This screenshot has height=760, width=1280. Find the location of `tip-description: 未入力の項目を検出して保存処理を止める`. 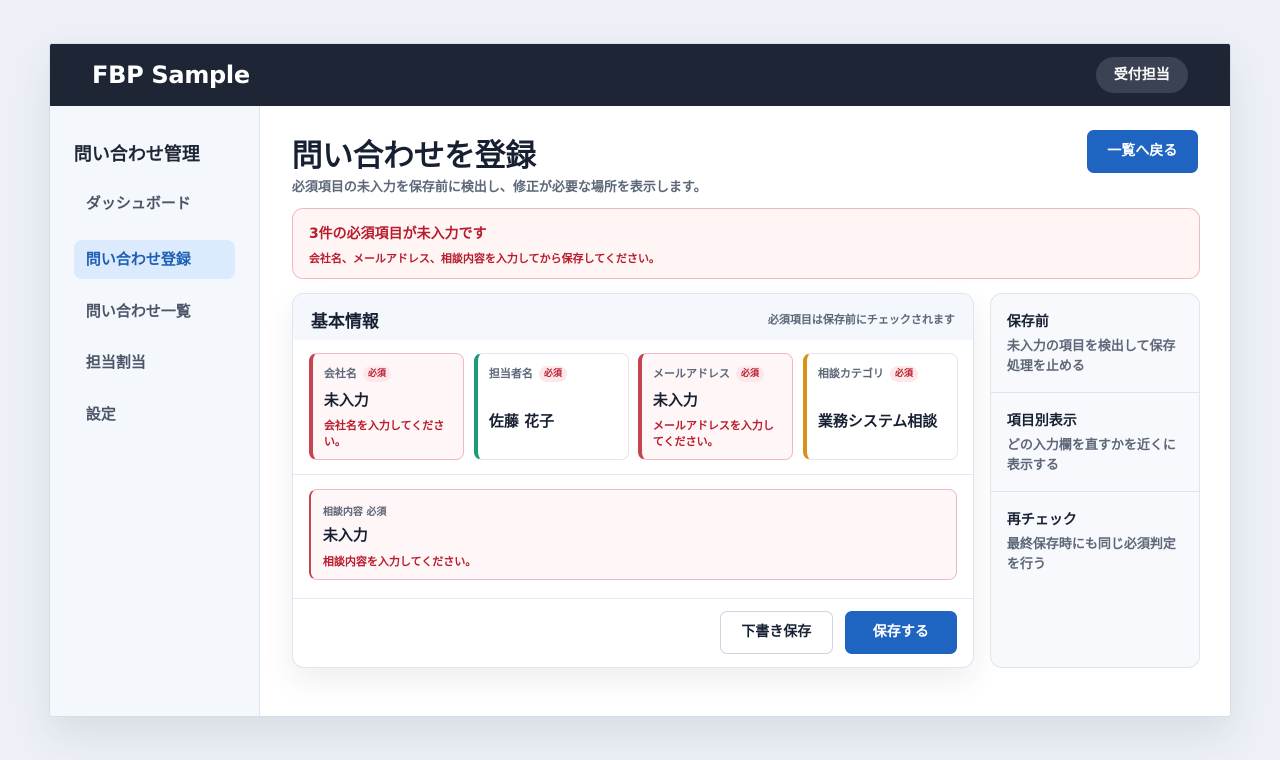

tip-description: 未入力の項目を検出して保存処理を止める is located at coordinates (1091, 356).